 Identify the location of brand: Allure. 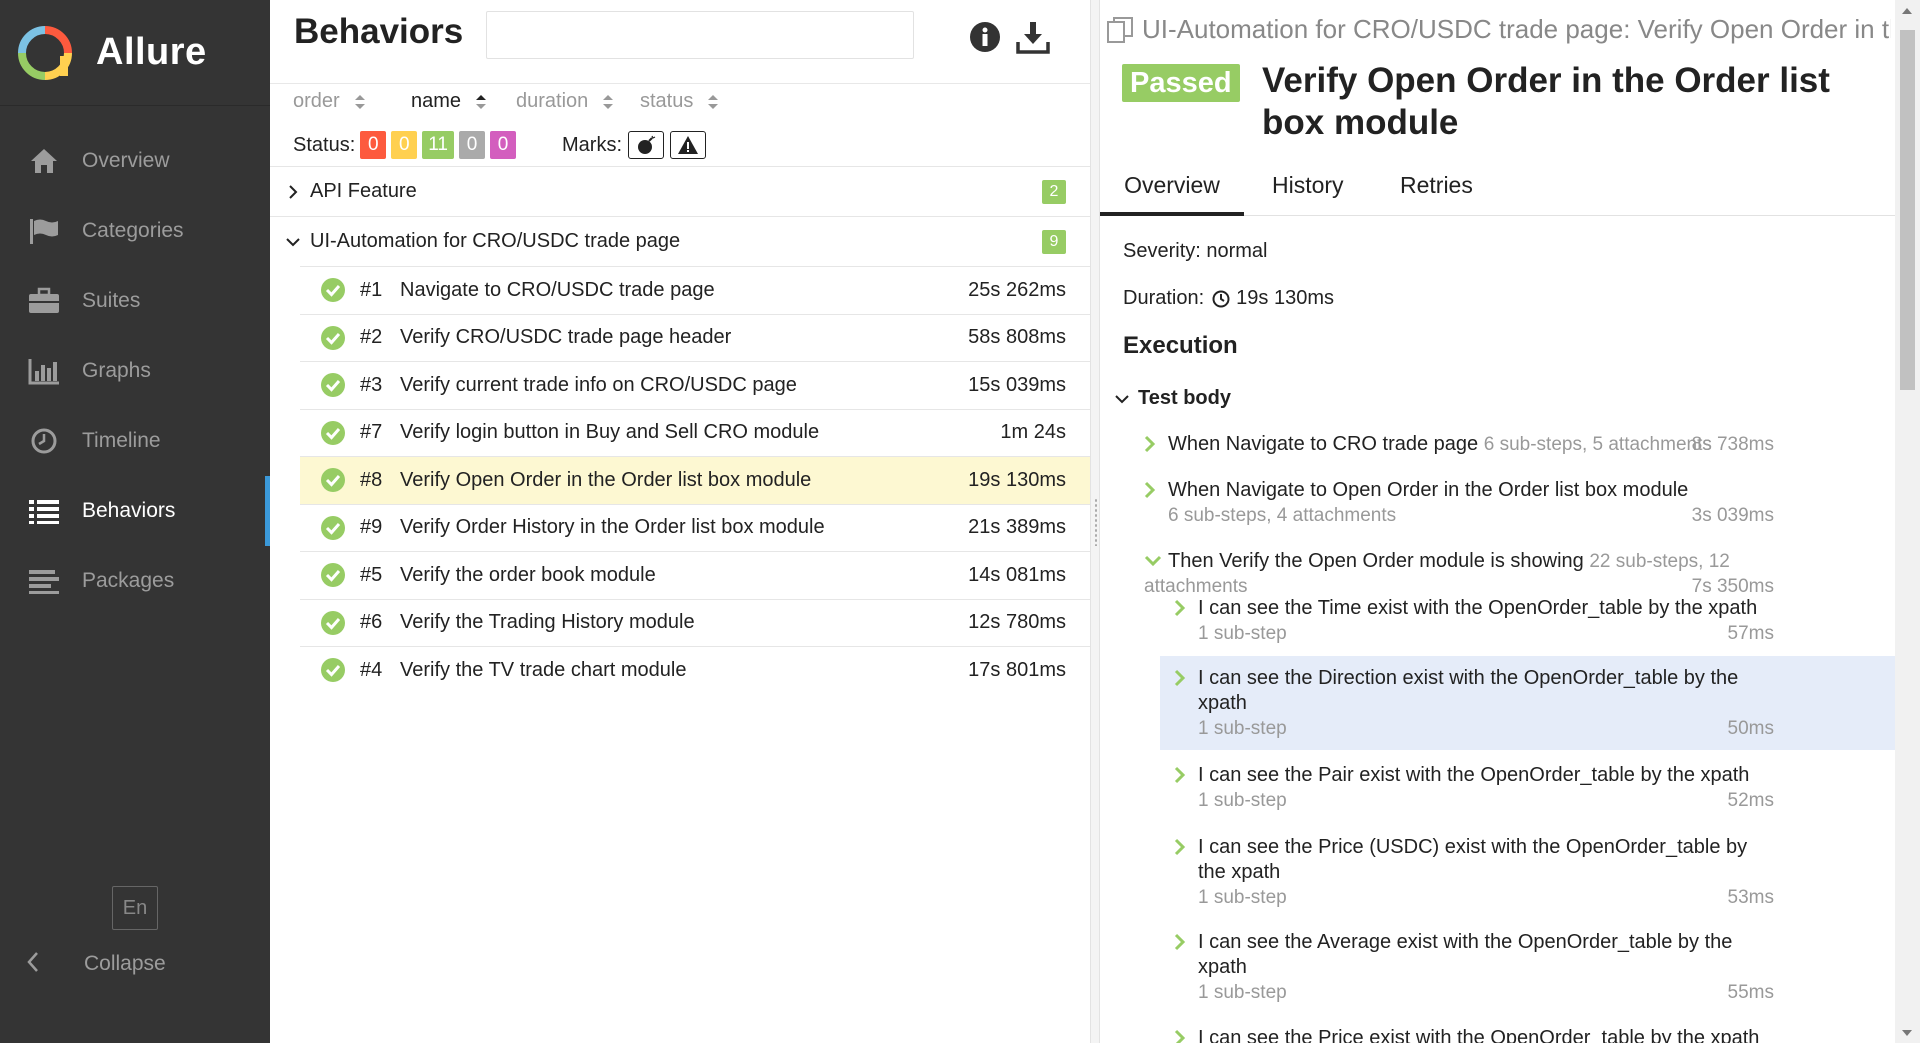
(135, 53).